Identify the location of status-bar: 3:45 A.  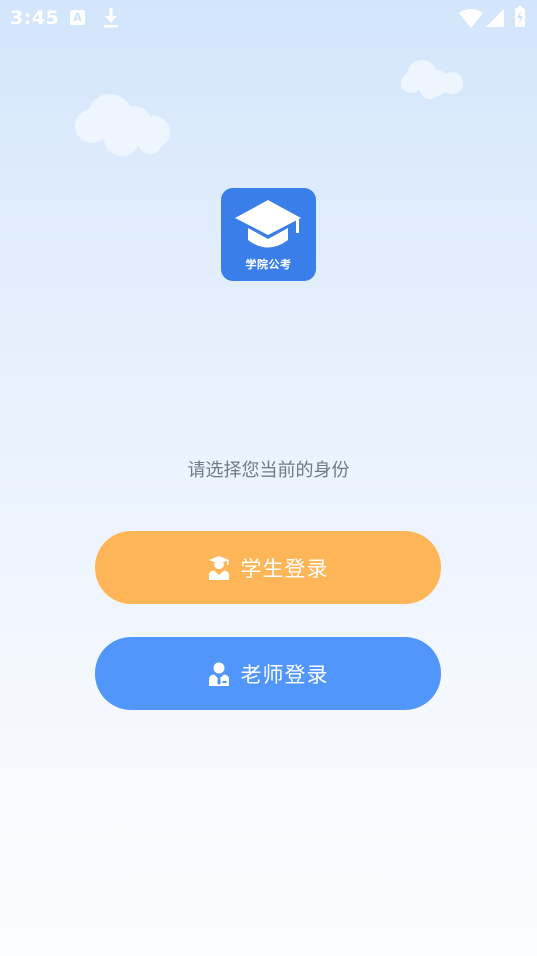
(268, 18).